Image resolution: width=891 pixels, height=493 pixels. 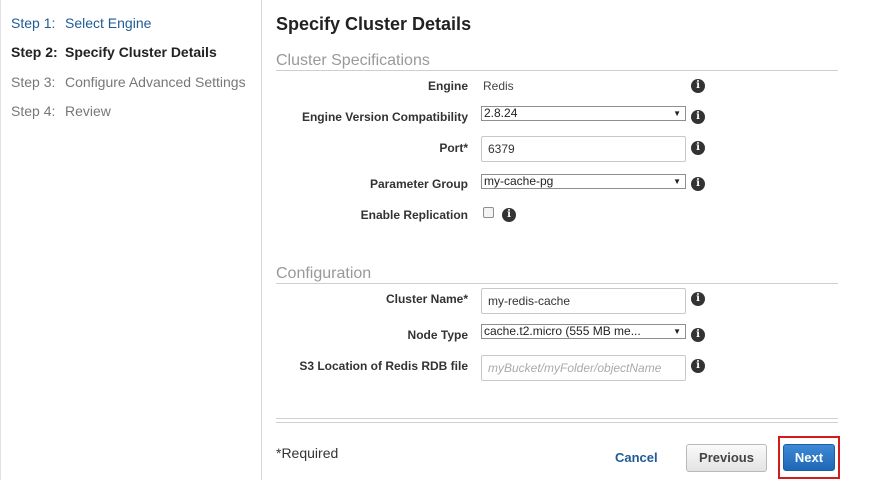 I want to click on cluster-name-input, so click(x=583, y=301).